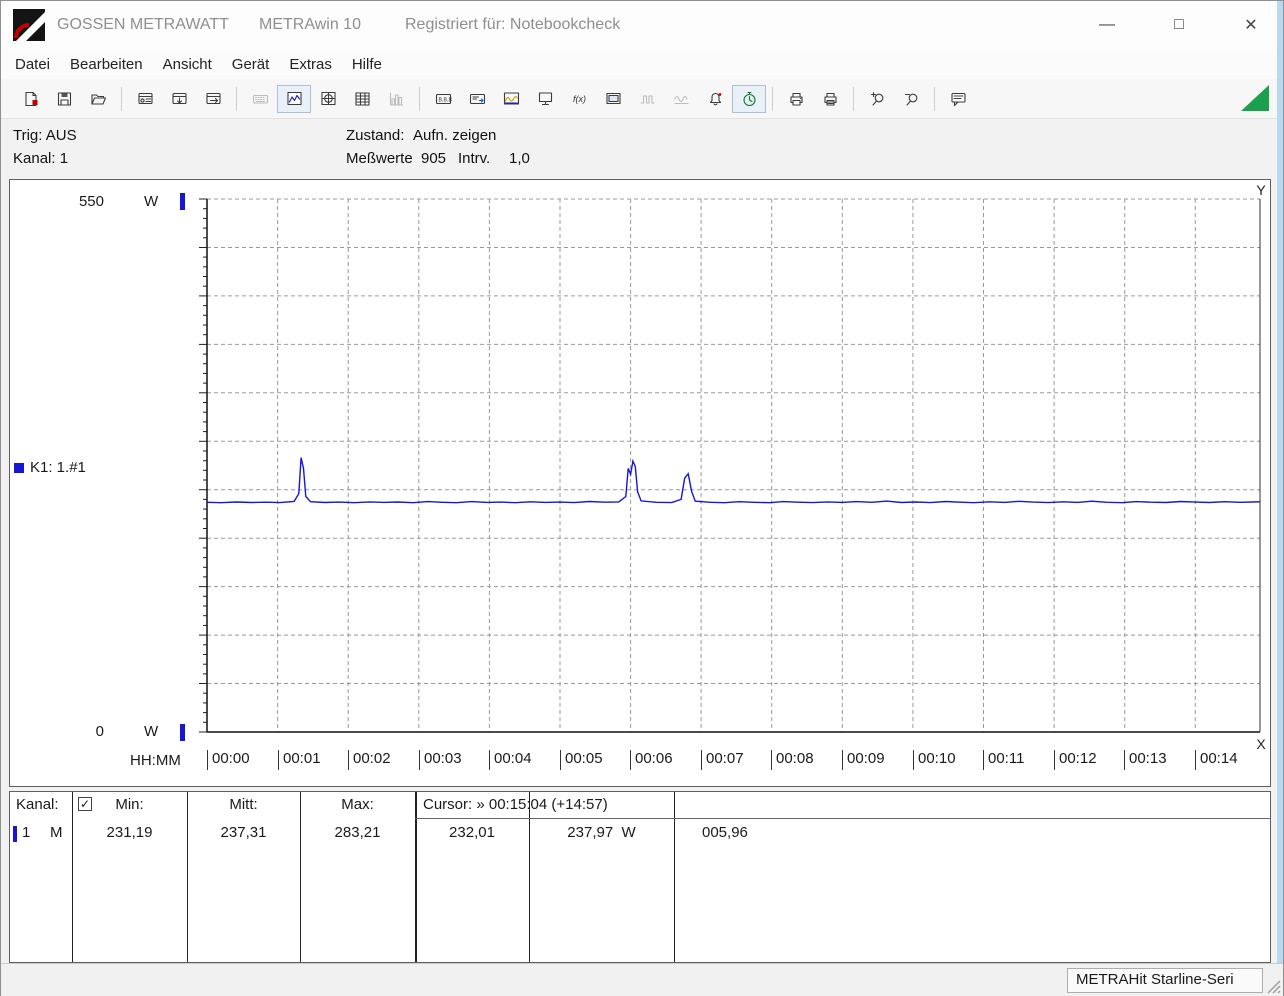  Describe the element at coordinates (722, 760) in the screenshot. I see `x-tick: 00:07` at that location.